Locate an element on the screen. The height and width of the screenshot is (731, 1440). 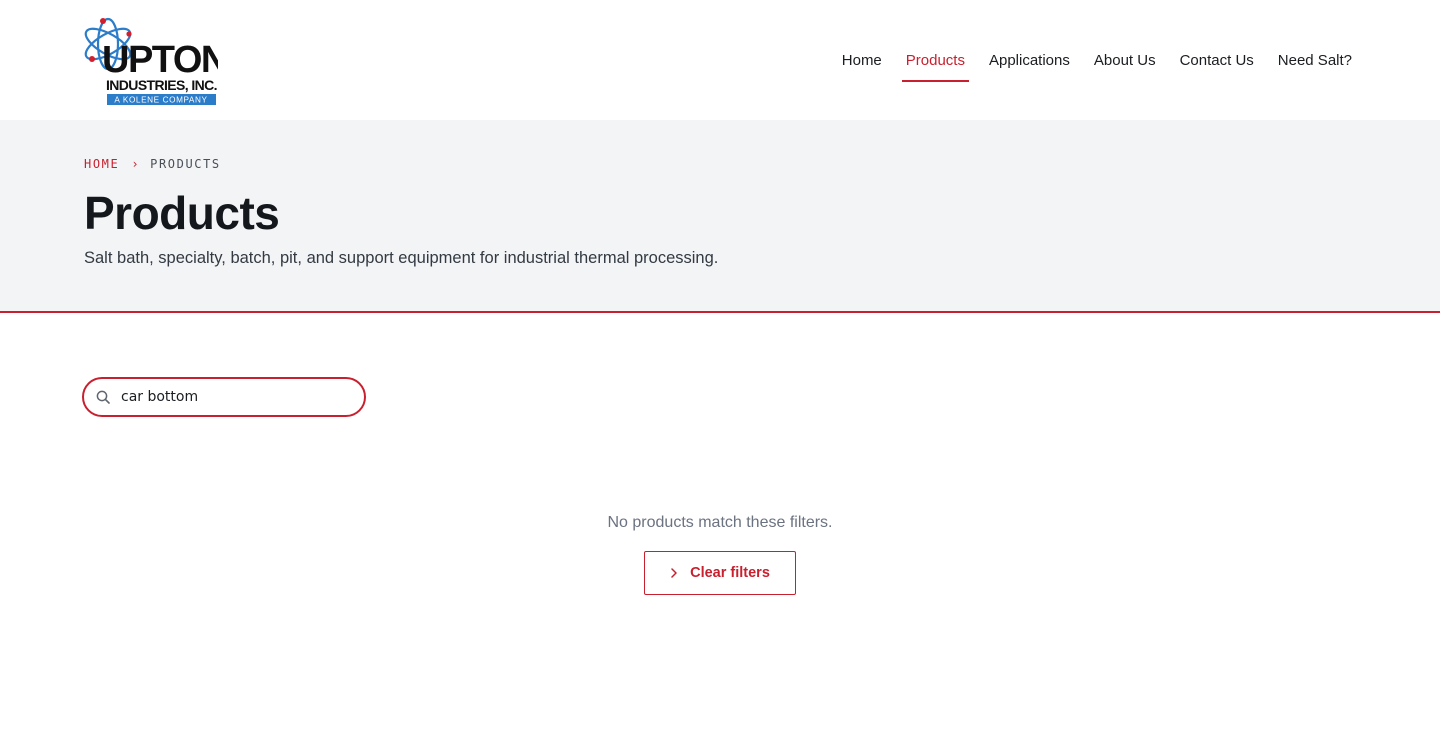
chevron-right-icon is located at coordinates (674, 573).